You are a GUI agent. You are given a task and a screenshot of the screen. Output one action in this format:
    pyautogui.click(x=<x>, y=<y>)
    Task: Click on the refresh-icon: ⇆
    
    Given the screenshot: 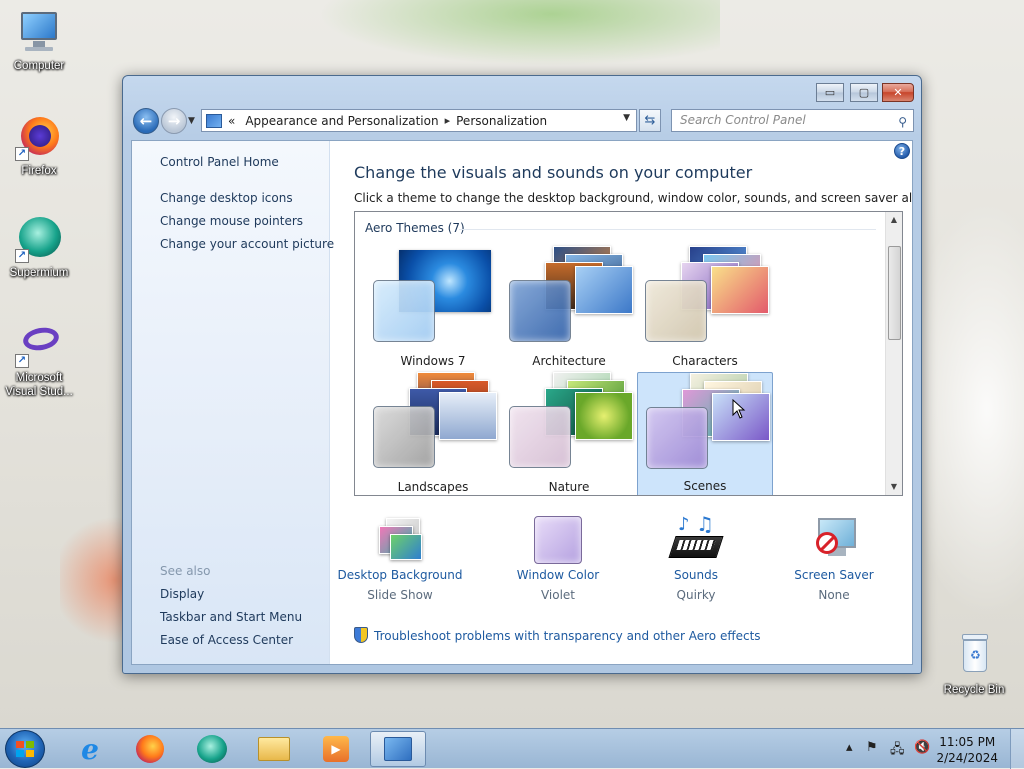 What is the action you would take?
    pyautogui.click(x=650, y=120)
    